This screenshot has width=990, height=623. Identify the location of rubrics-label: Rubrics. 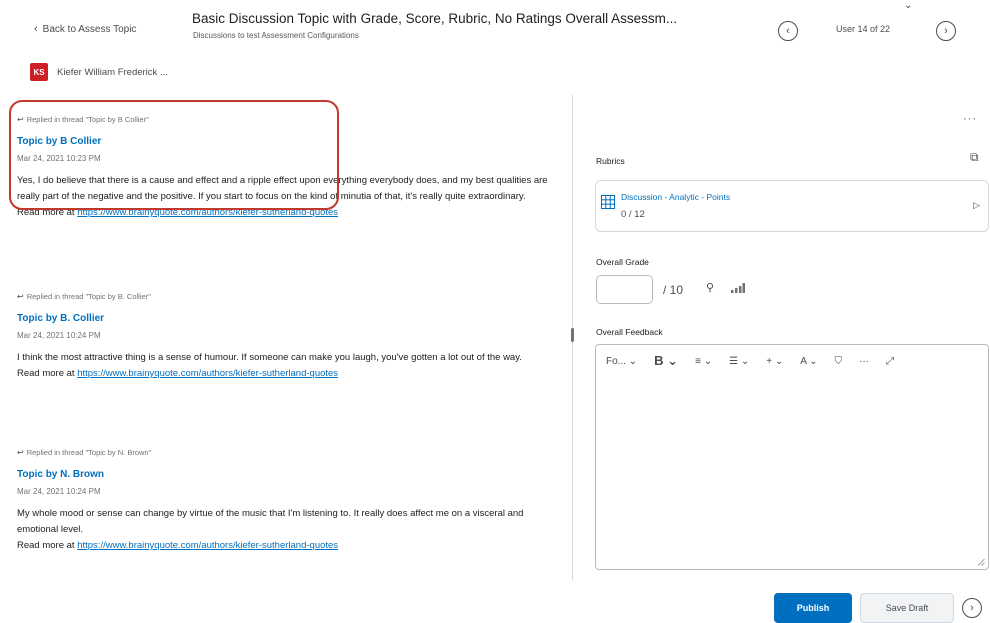
(610, 161).